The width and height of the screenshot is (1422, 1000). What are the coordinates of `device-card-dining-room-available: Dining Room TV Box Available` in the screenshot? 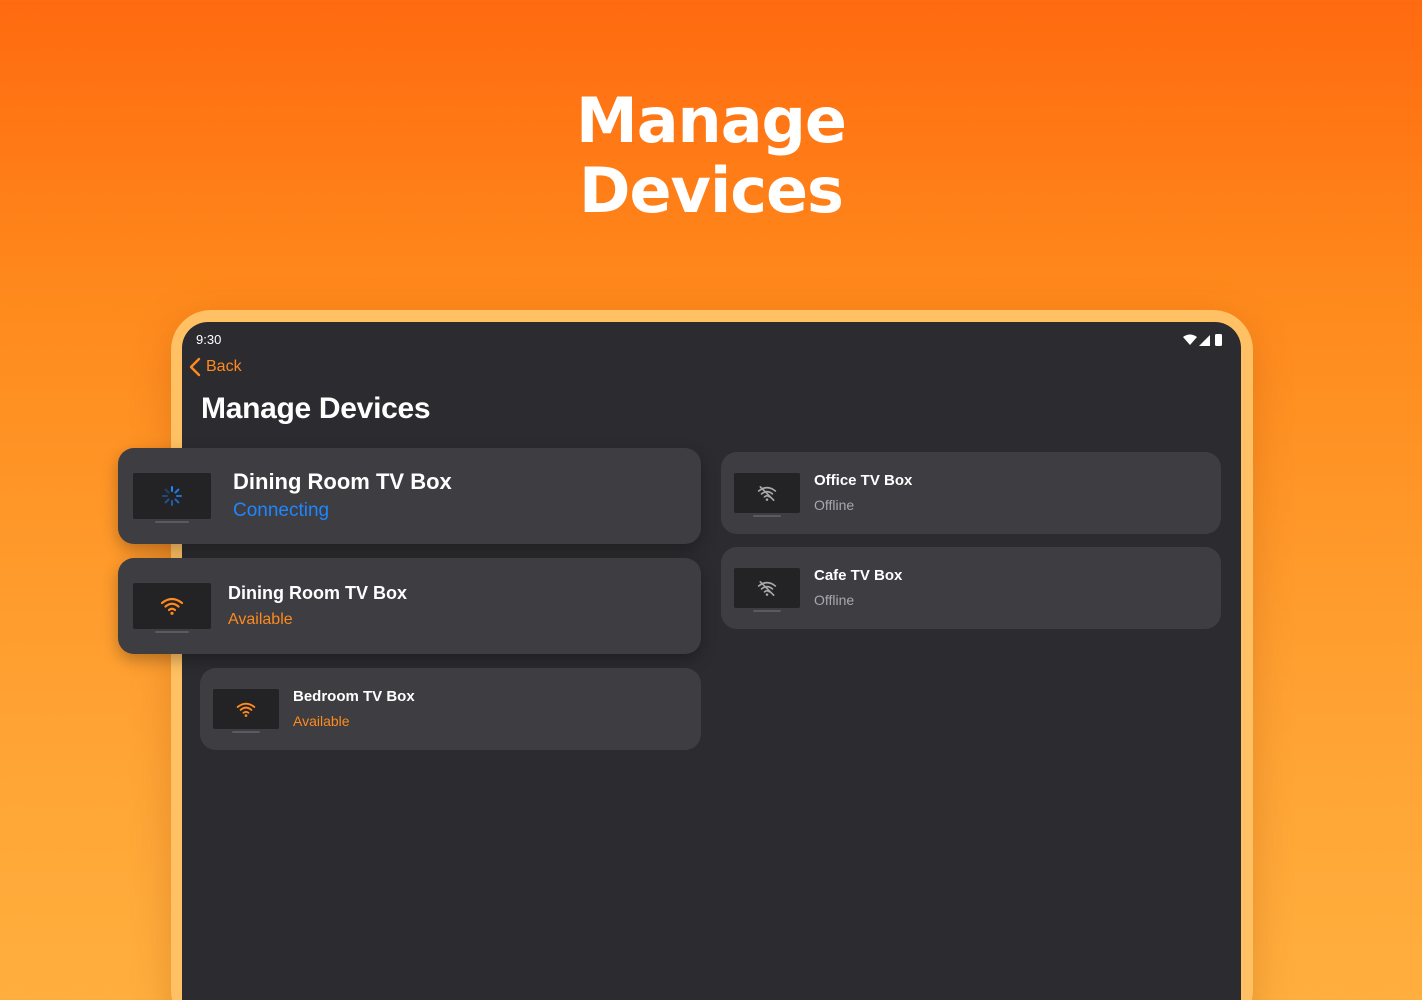 It's located at (409, 606).